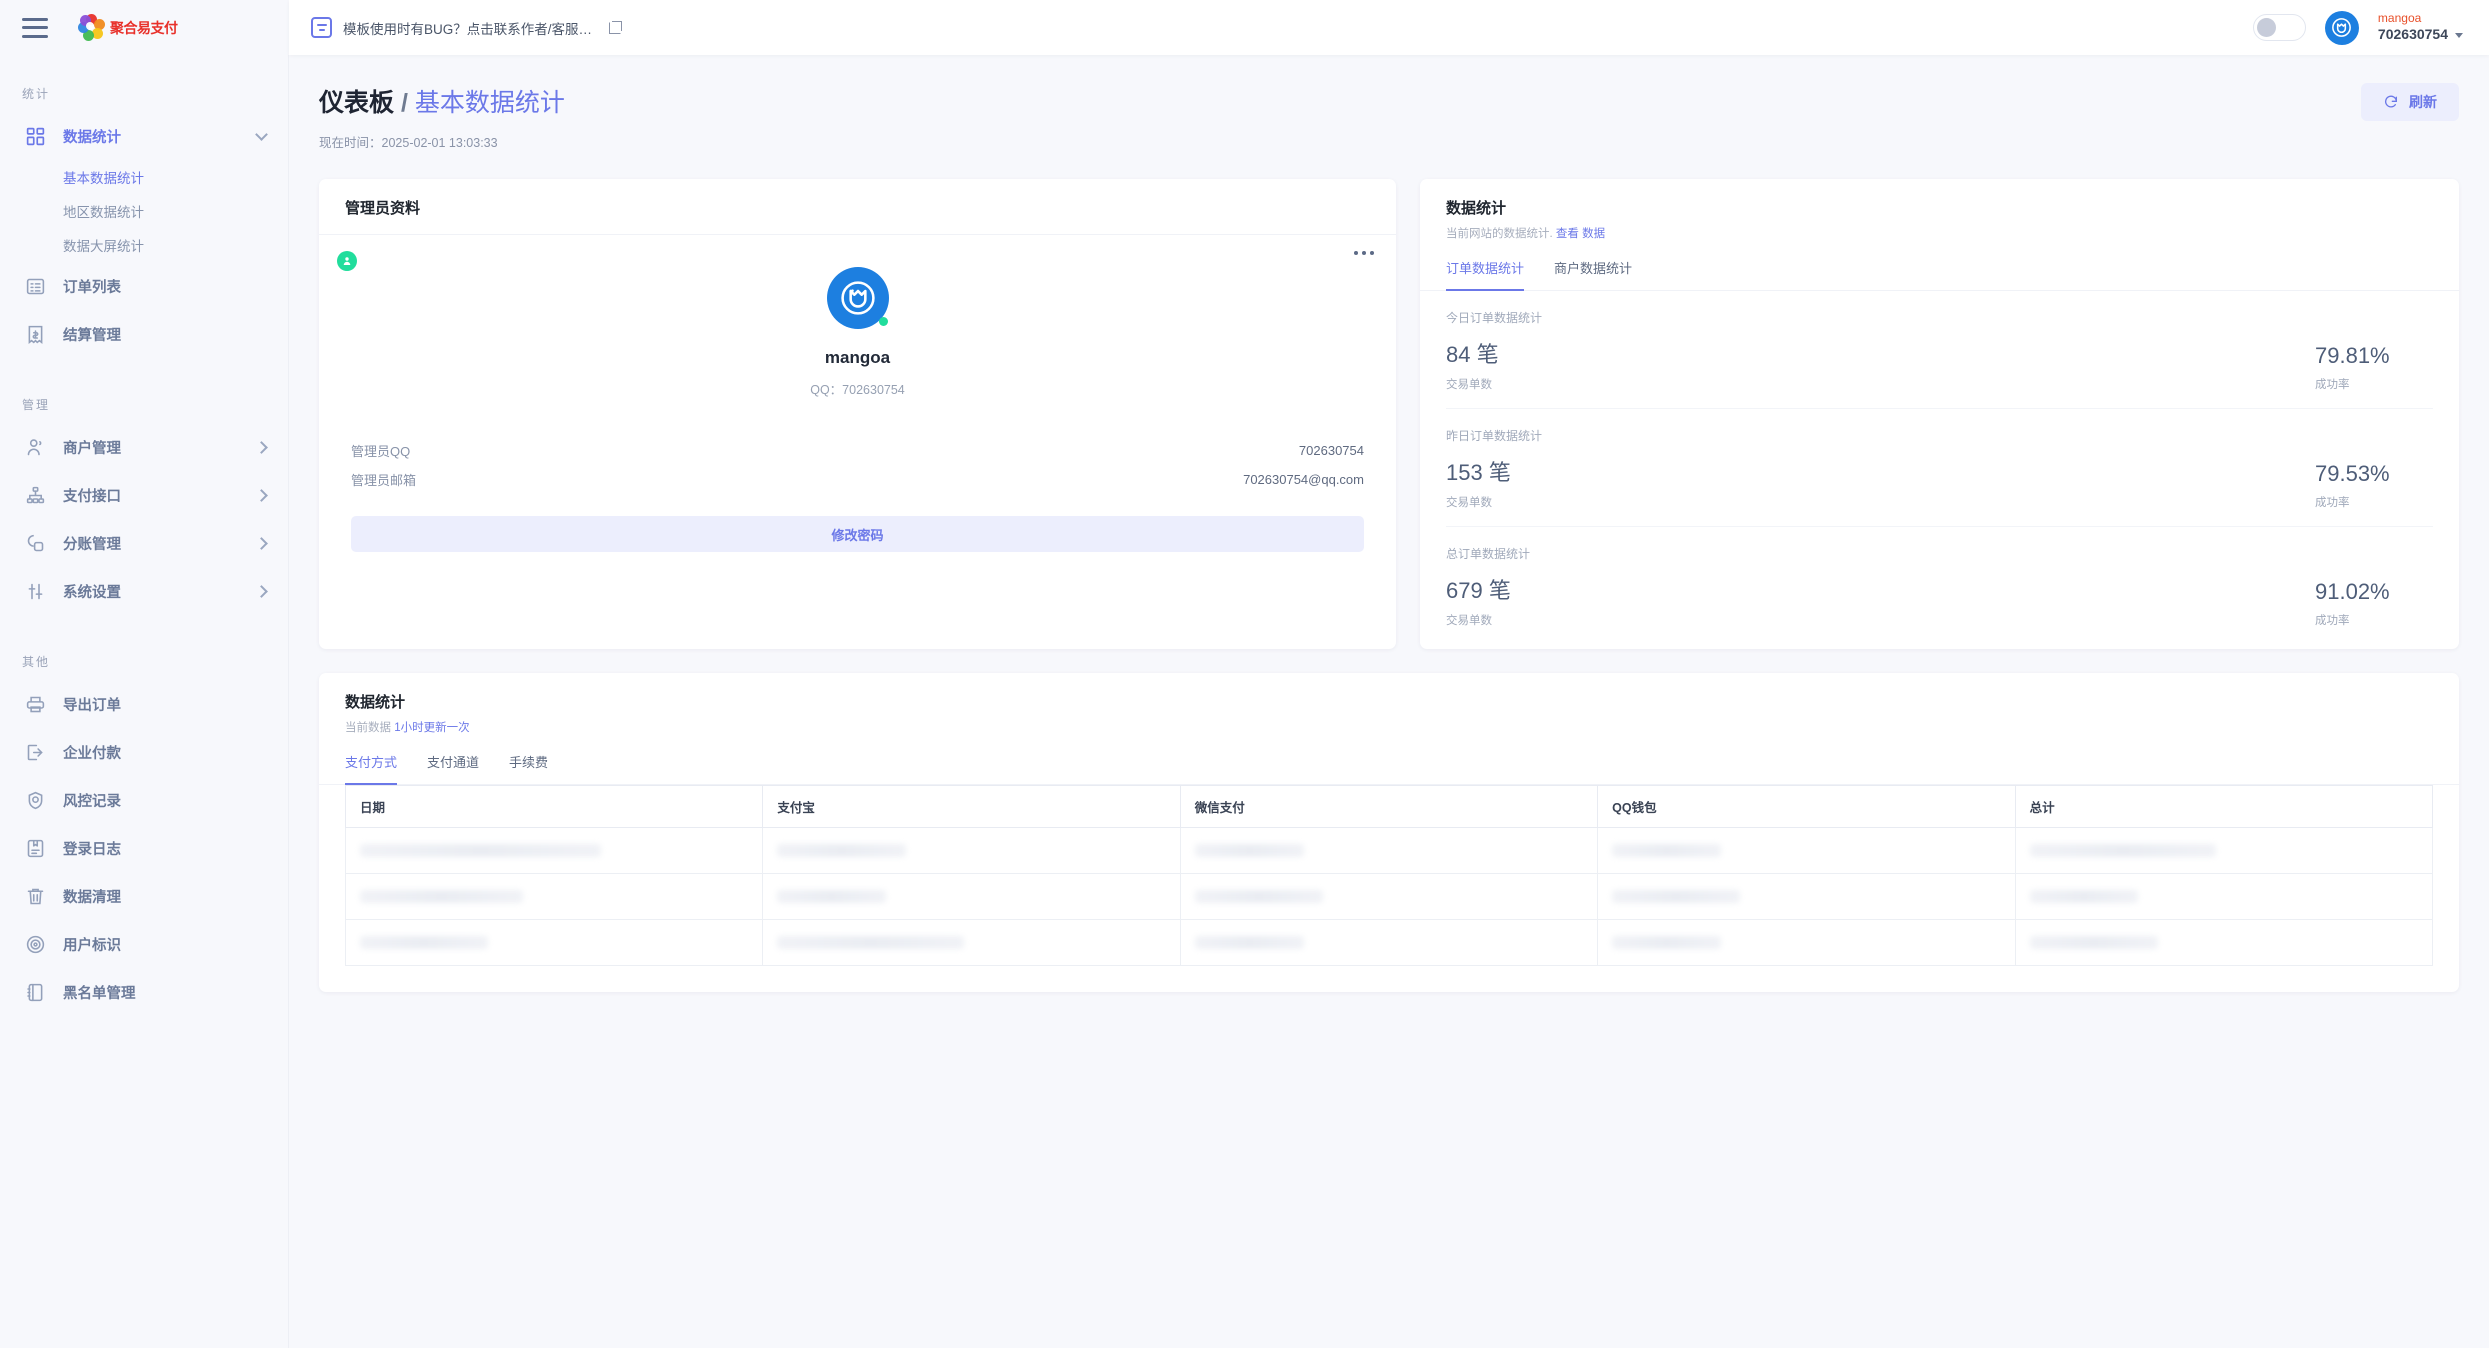 This screenshot has height=1348, width=2489. What do you see at coordinates (2399, 18) in the screenshot?
I see `header-user-name: mangoa` at bounding box center [2399, 18].